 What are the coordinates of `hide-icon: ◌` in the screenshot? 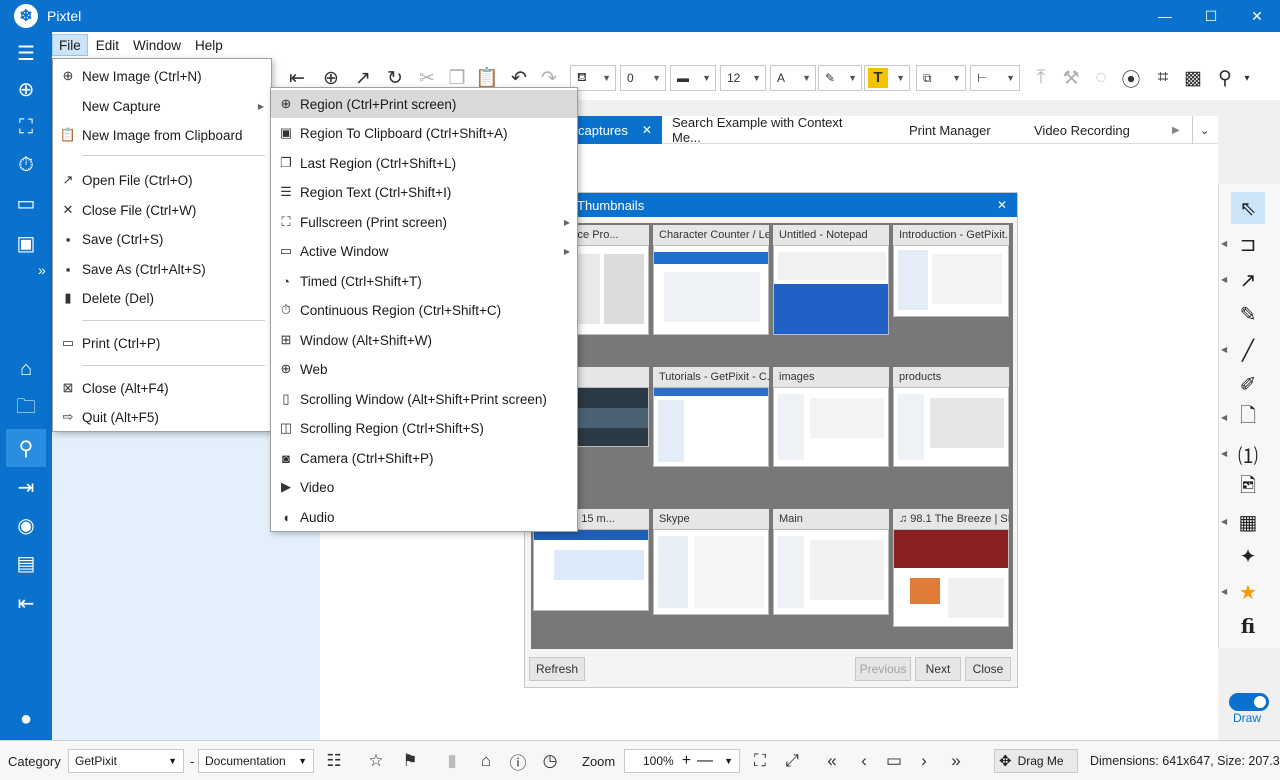 It's located at (1101, 78).